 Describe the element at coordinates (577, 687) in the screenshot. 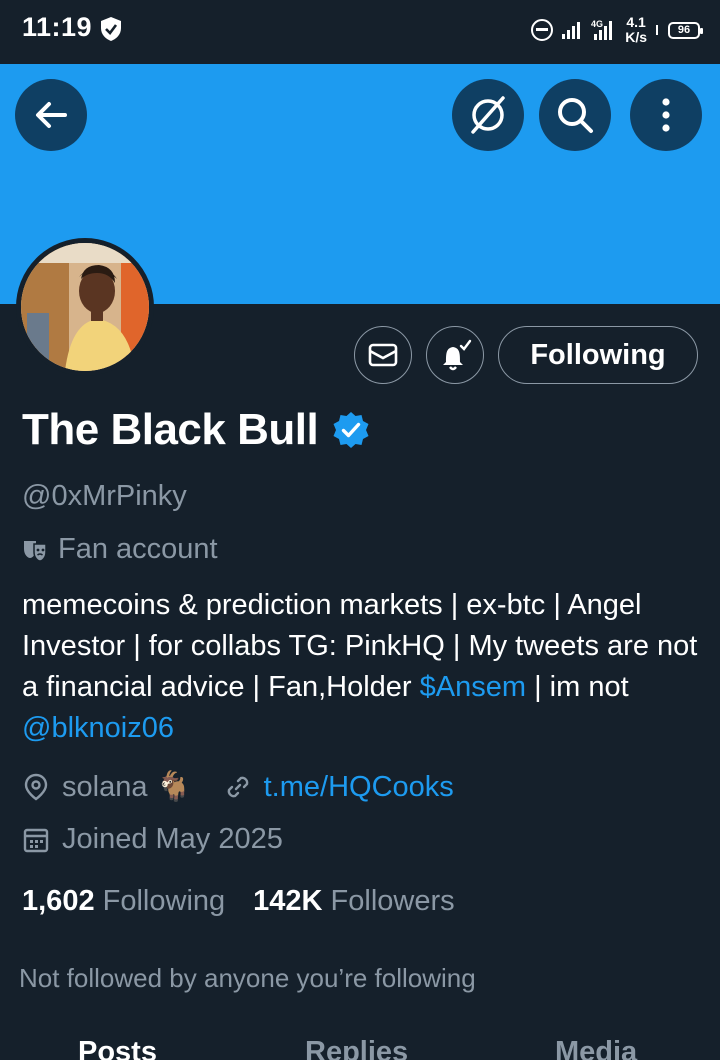

I see `bio-text-continued: | im not` at that location.